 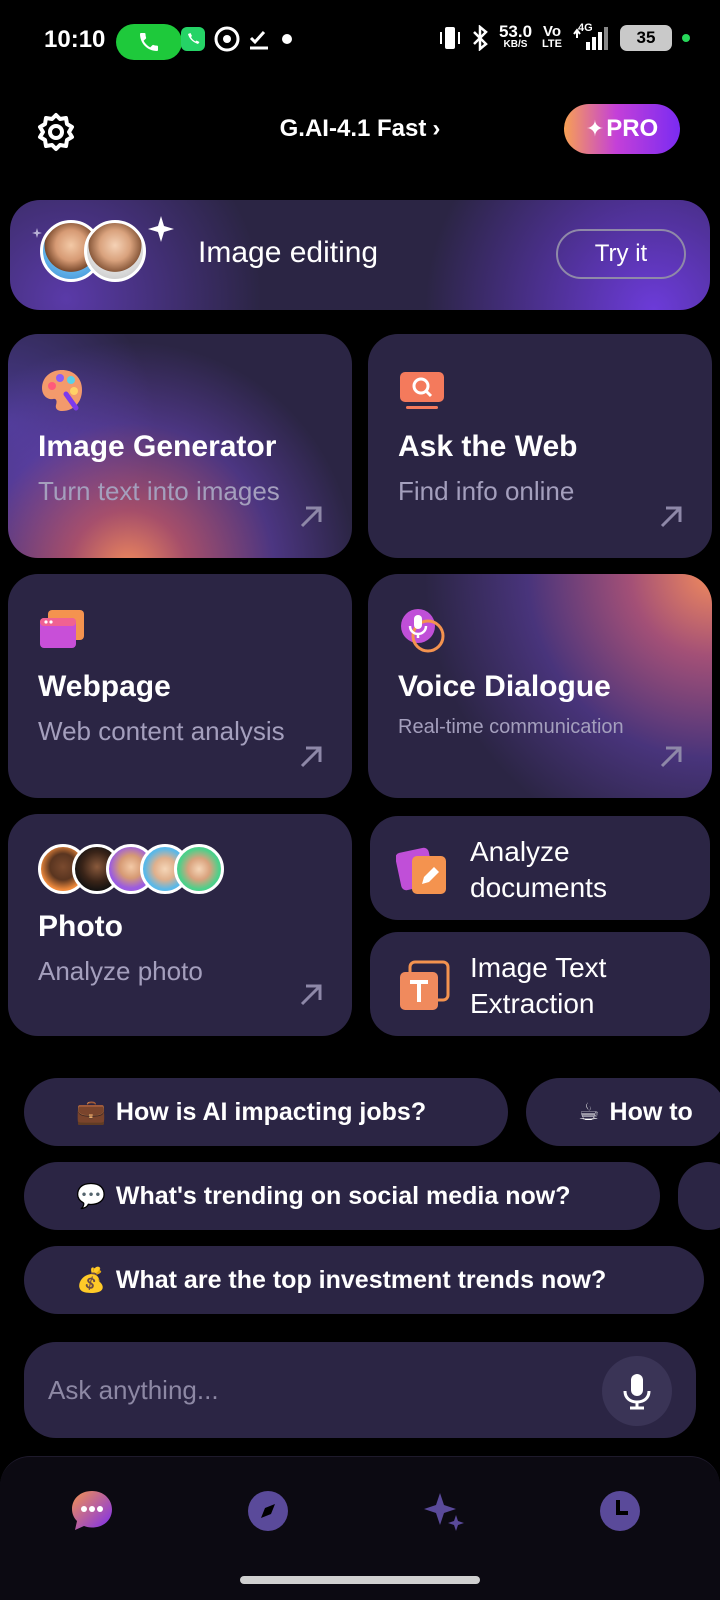 I want to click on chip-text: How to, so click(x=651, y=1111).